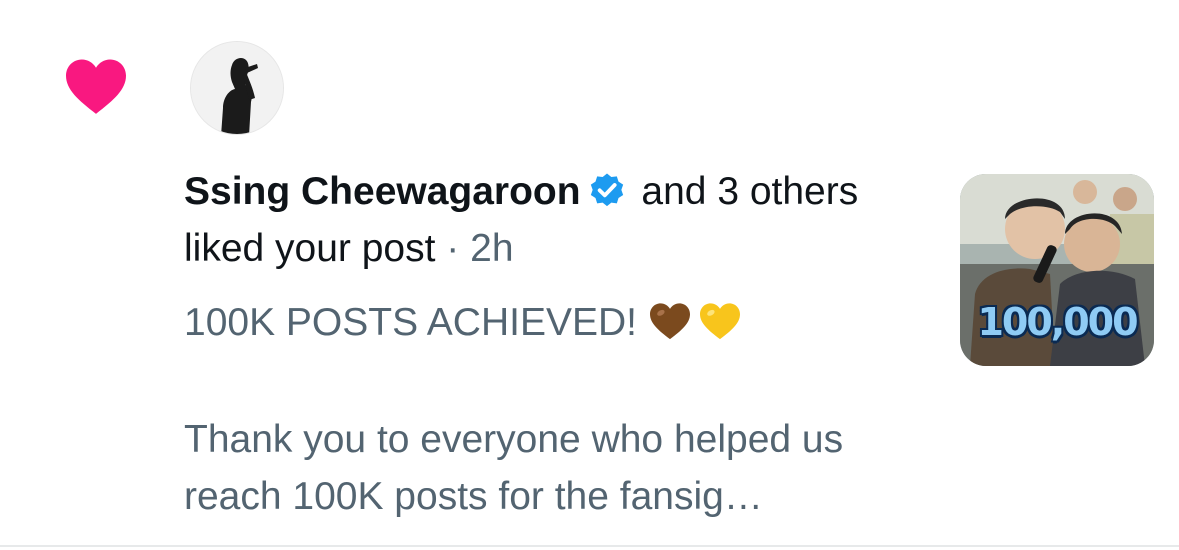 The width and height of the screenshot is (1179, 550). I want to click on post-title: 100K POSTS ACHIEVED!, so click(463, 322).